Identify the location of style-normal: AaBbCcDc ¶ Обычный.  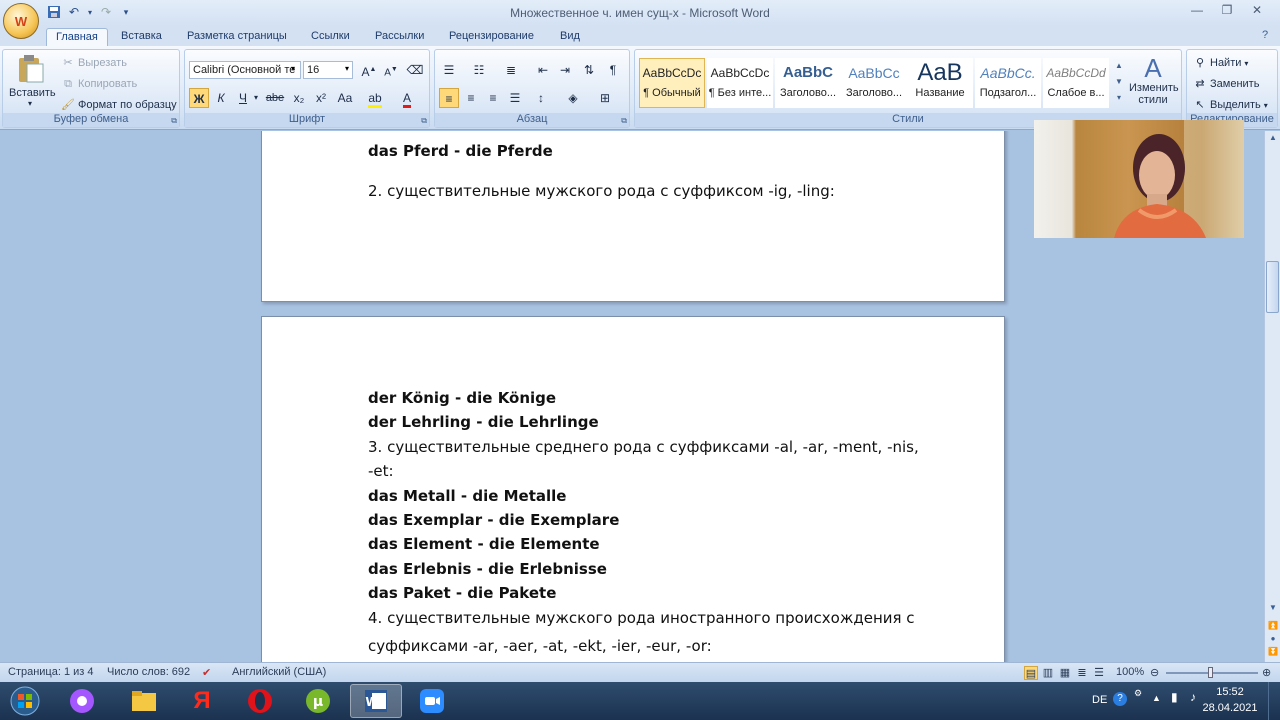
(672, 83).